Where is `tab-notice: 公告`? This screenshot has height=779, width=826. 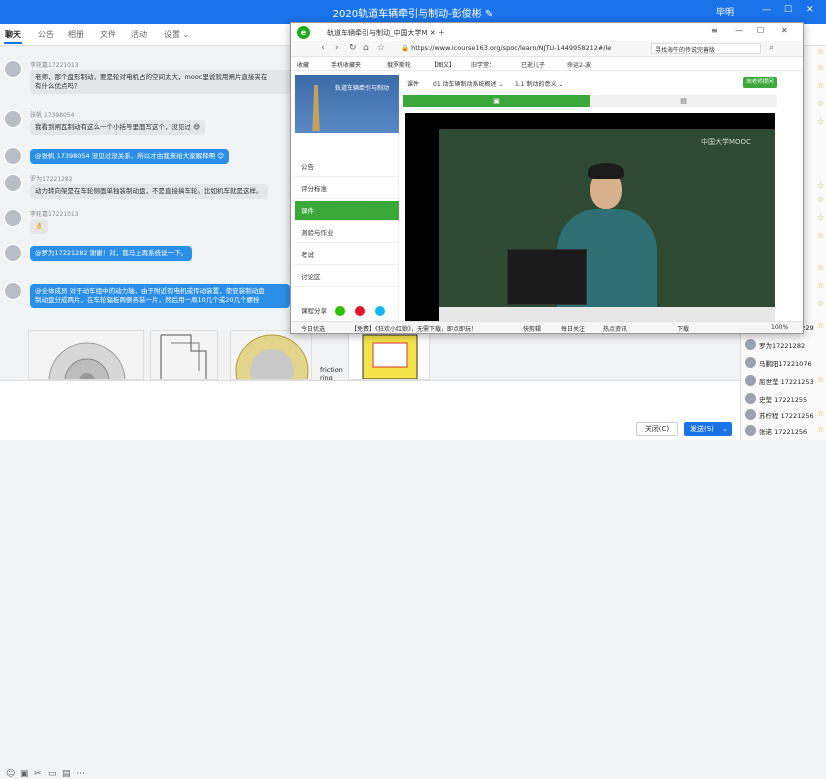 tab-notice: 公告 is located at coordinates (46, 34).